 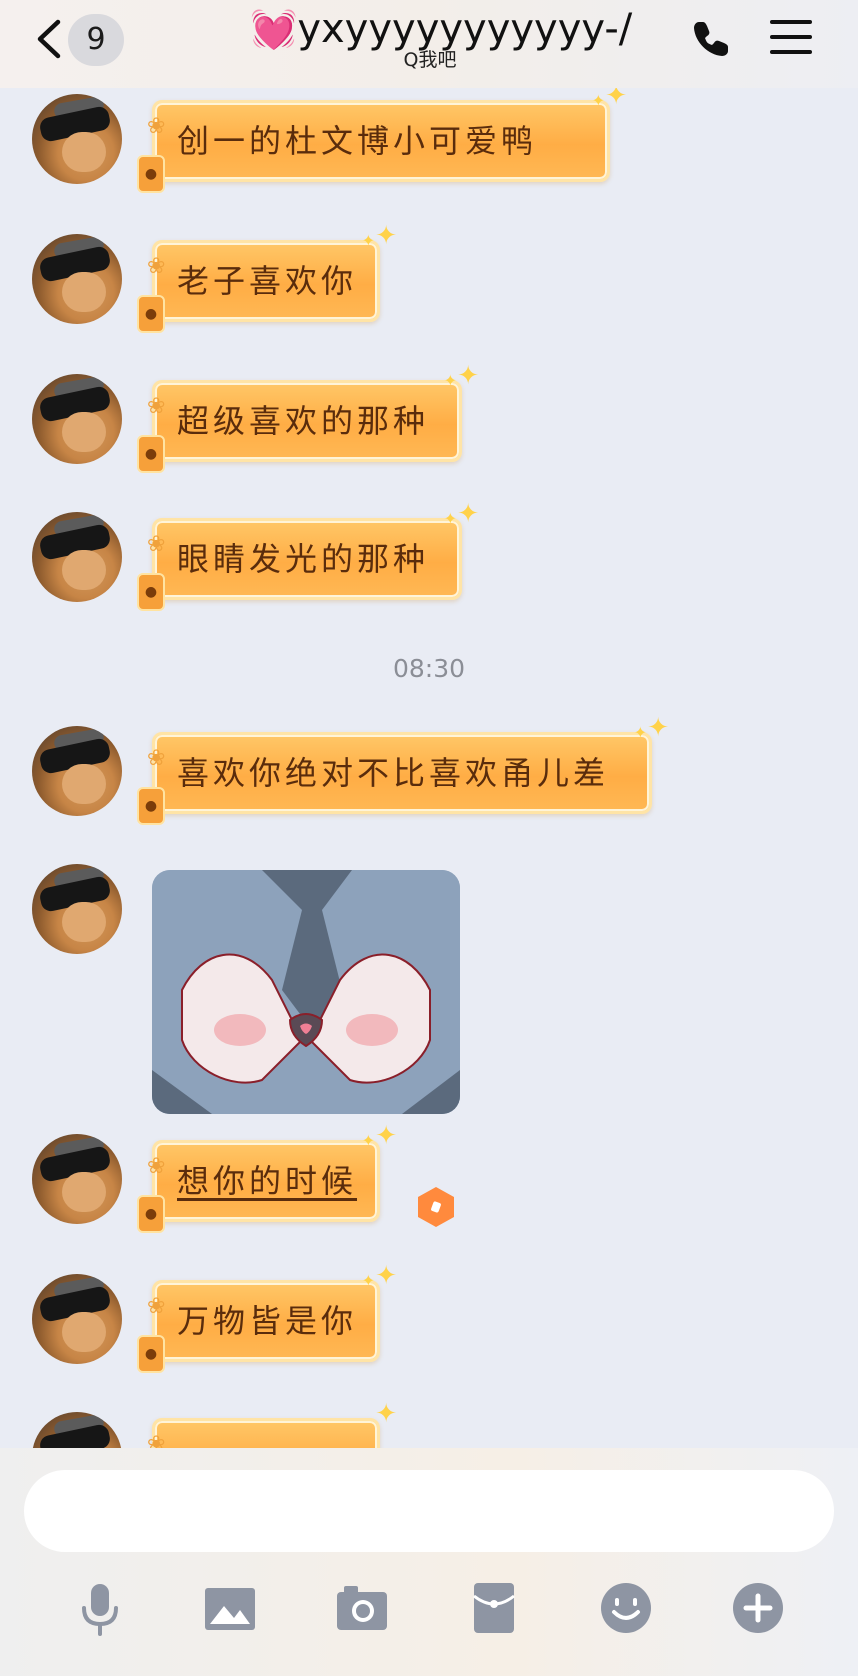 I want to click on message-bubble: ❀ 喜欢你绝对不比喜欢甬儿差 ● ✦ ✦, so click(x=403, y=770).